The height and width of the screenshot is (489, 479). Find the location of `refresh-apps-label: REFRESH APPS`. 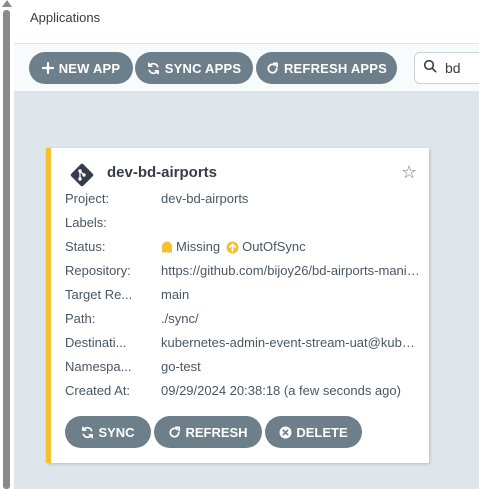

refresh-apps-label: REFRESH APPS is located at coordinates (335, 68).